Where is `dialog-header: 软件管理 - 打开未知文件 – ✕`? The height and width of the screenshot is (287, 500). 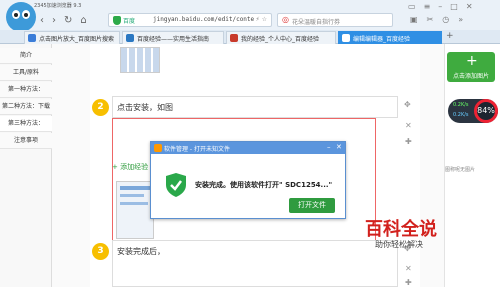 dialog-header: 软件管理 - 打开未知文件 – ✕ is located at coordinates (248, 148).